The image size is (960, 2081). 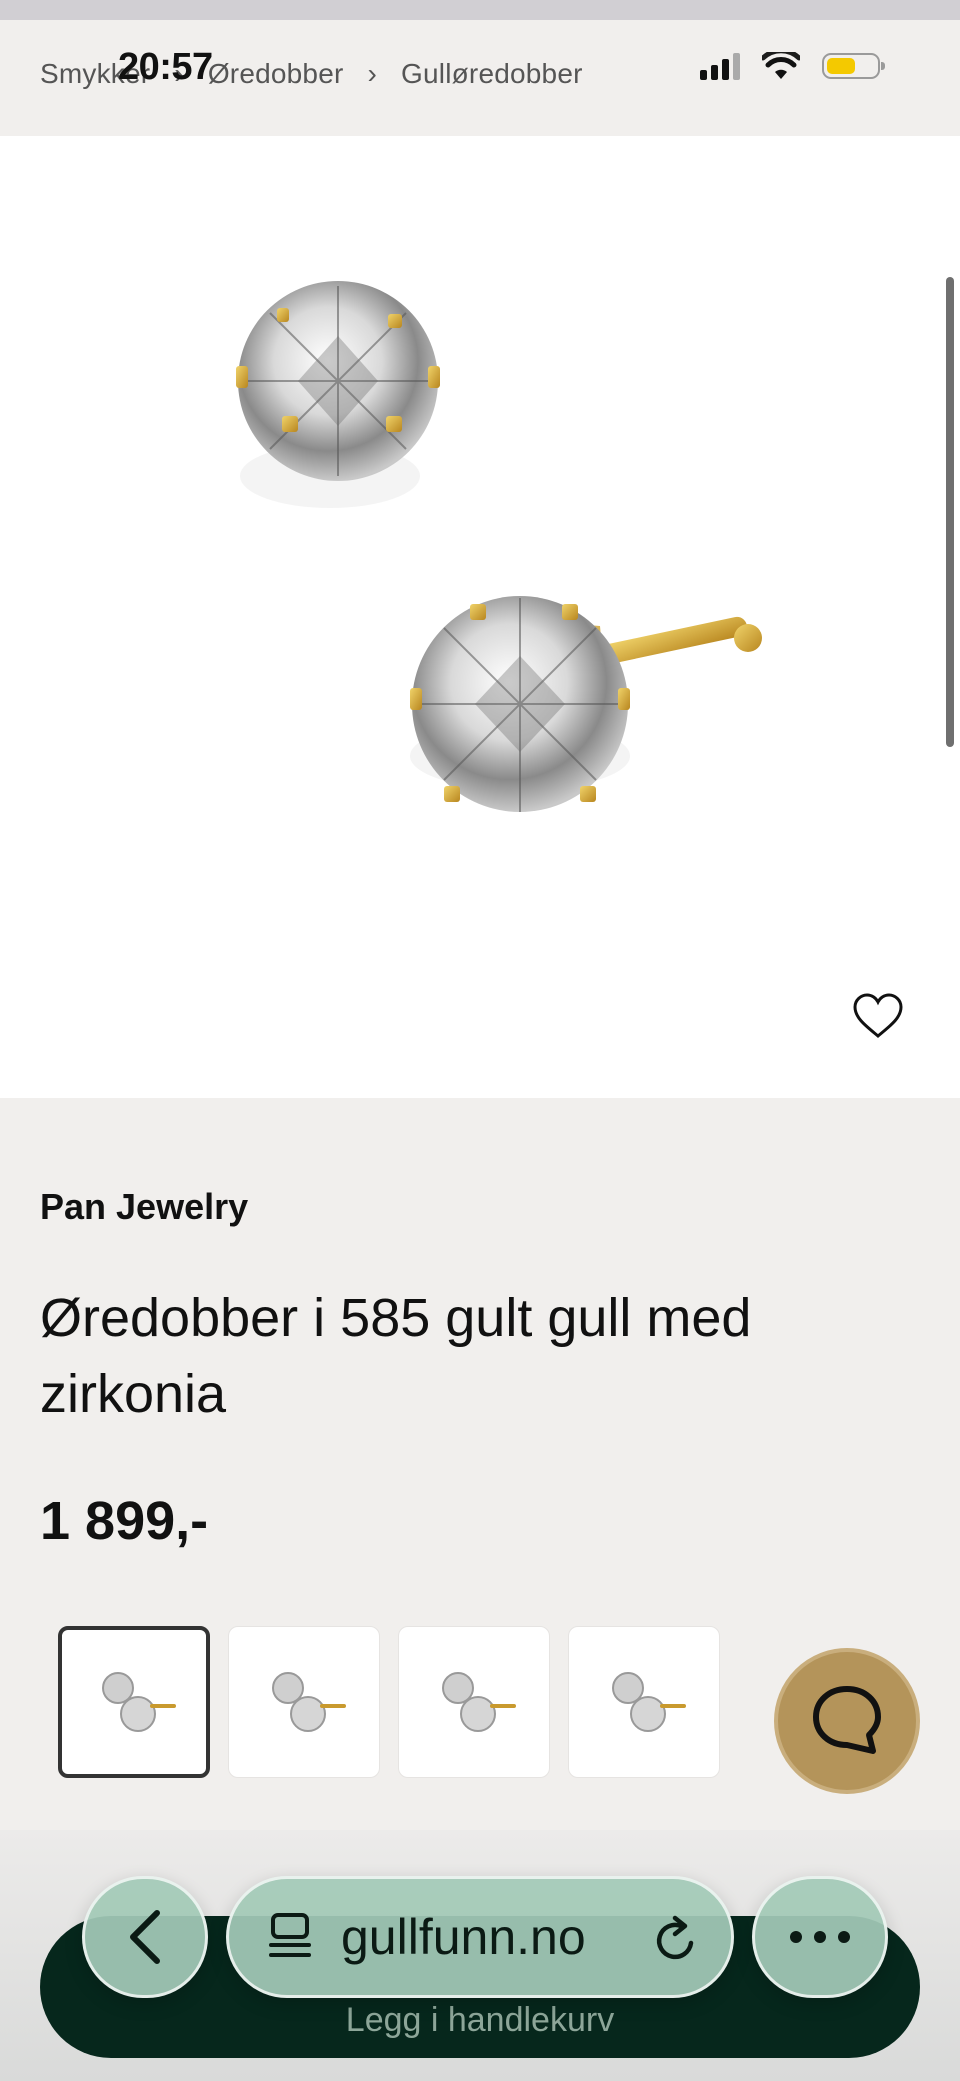 I want to click on chat-button, so click(x=847, y=1721).